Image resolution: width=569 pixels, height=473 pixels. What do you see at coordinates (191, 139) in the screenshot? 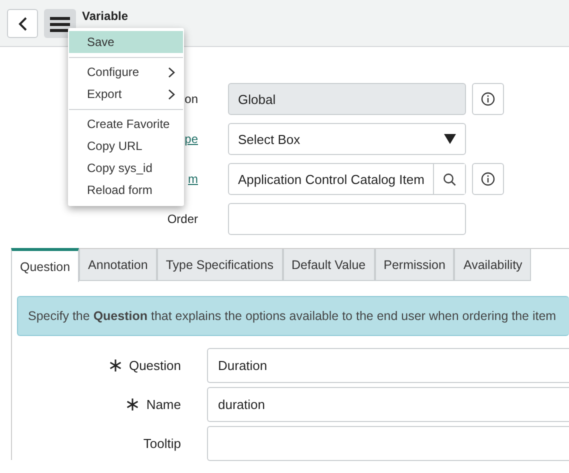
I see `field-label: pe` at bounding box center [191, 139].